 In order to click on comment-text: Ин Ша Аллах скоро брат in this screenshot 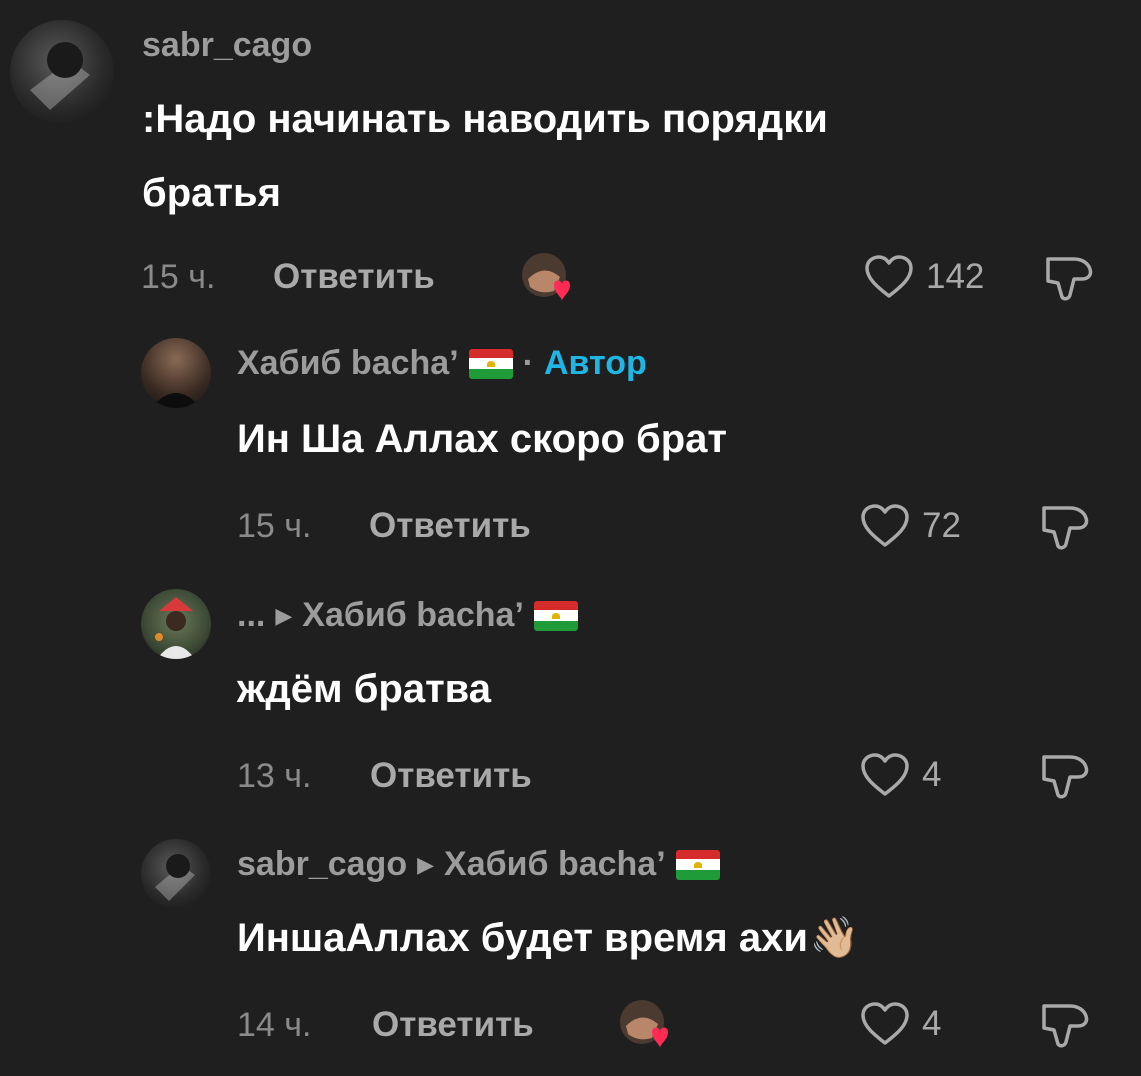, I will do `click(482, 439)`.